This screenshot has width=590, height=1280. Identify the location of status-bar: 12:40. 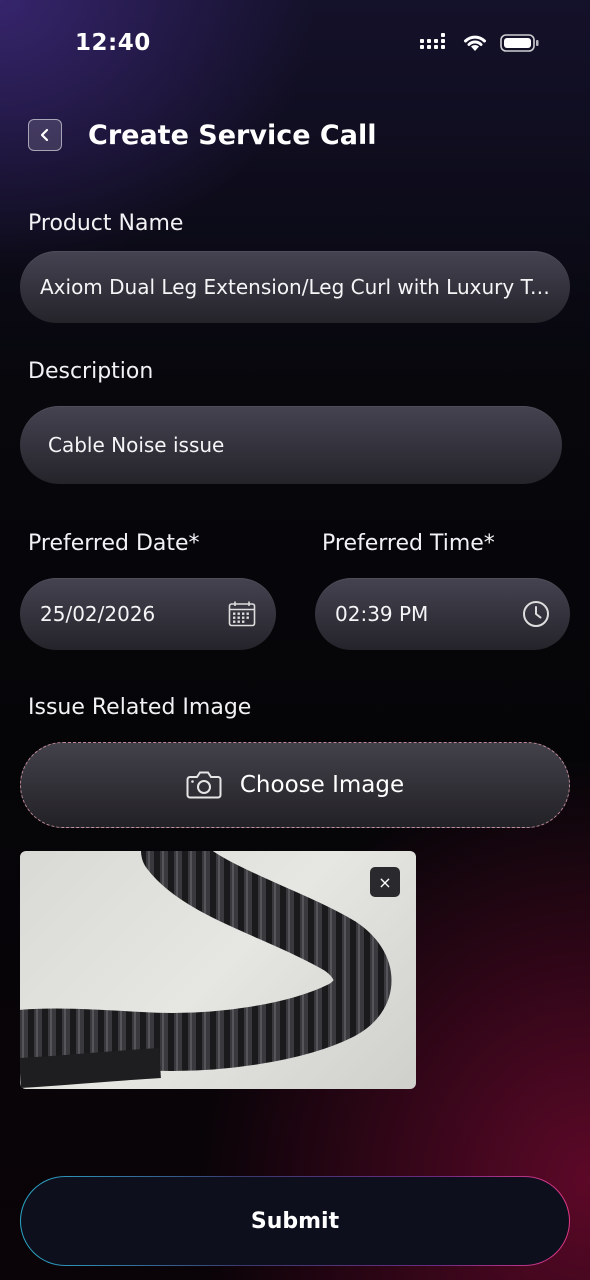
(295, 45).